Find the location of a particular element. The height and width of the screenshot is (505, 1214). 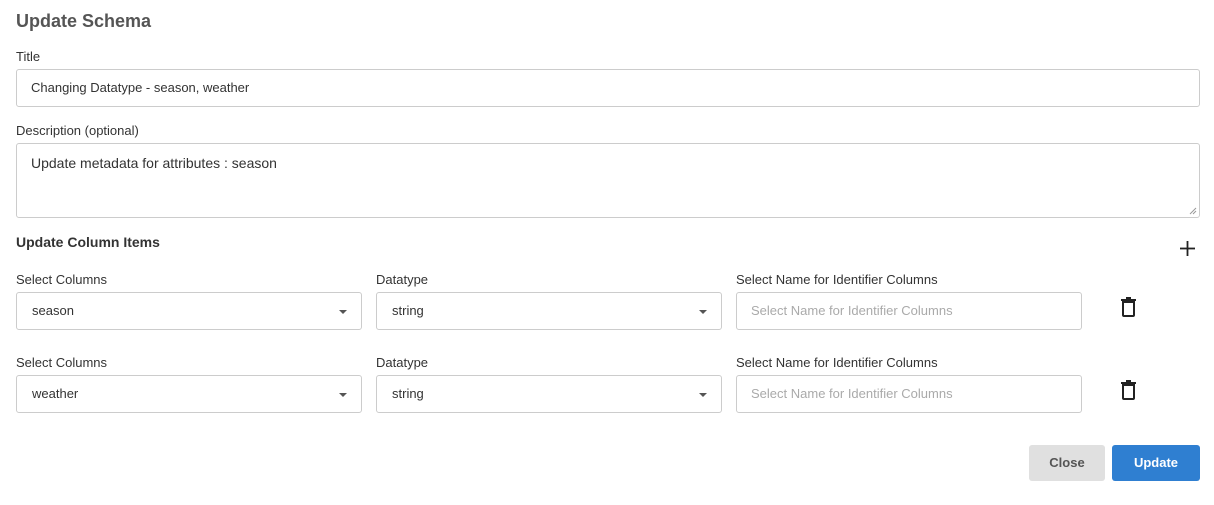

title-label: Title is located at coordinates (28, 56).